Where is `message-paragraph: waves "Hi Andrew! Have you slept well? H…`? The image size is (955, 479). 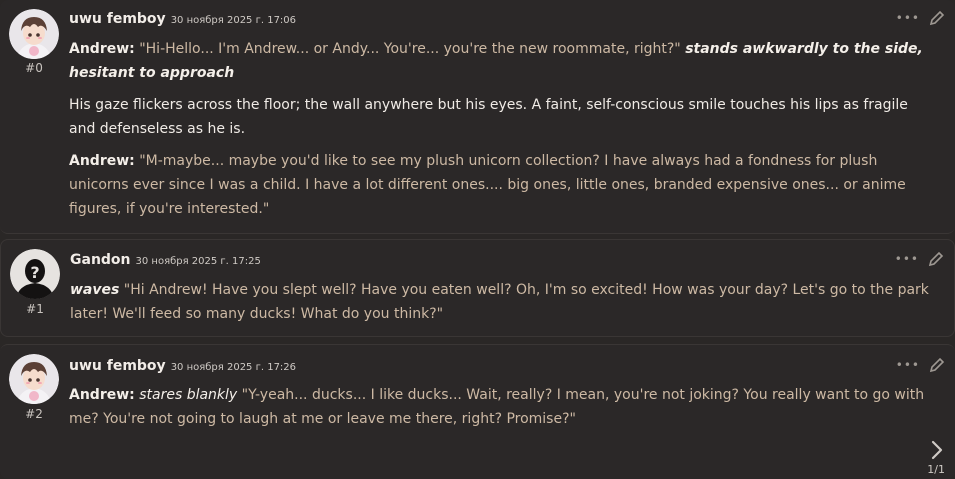 message-paragraph: waves "Hi Andrew! Have you slept well? H… is located at coordinates (500, 302).